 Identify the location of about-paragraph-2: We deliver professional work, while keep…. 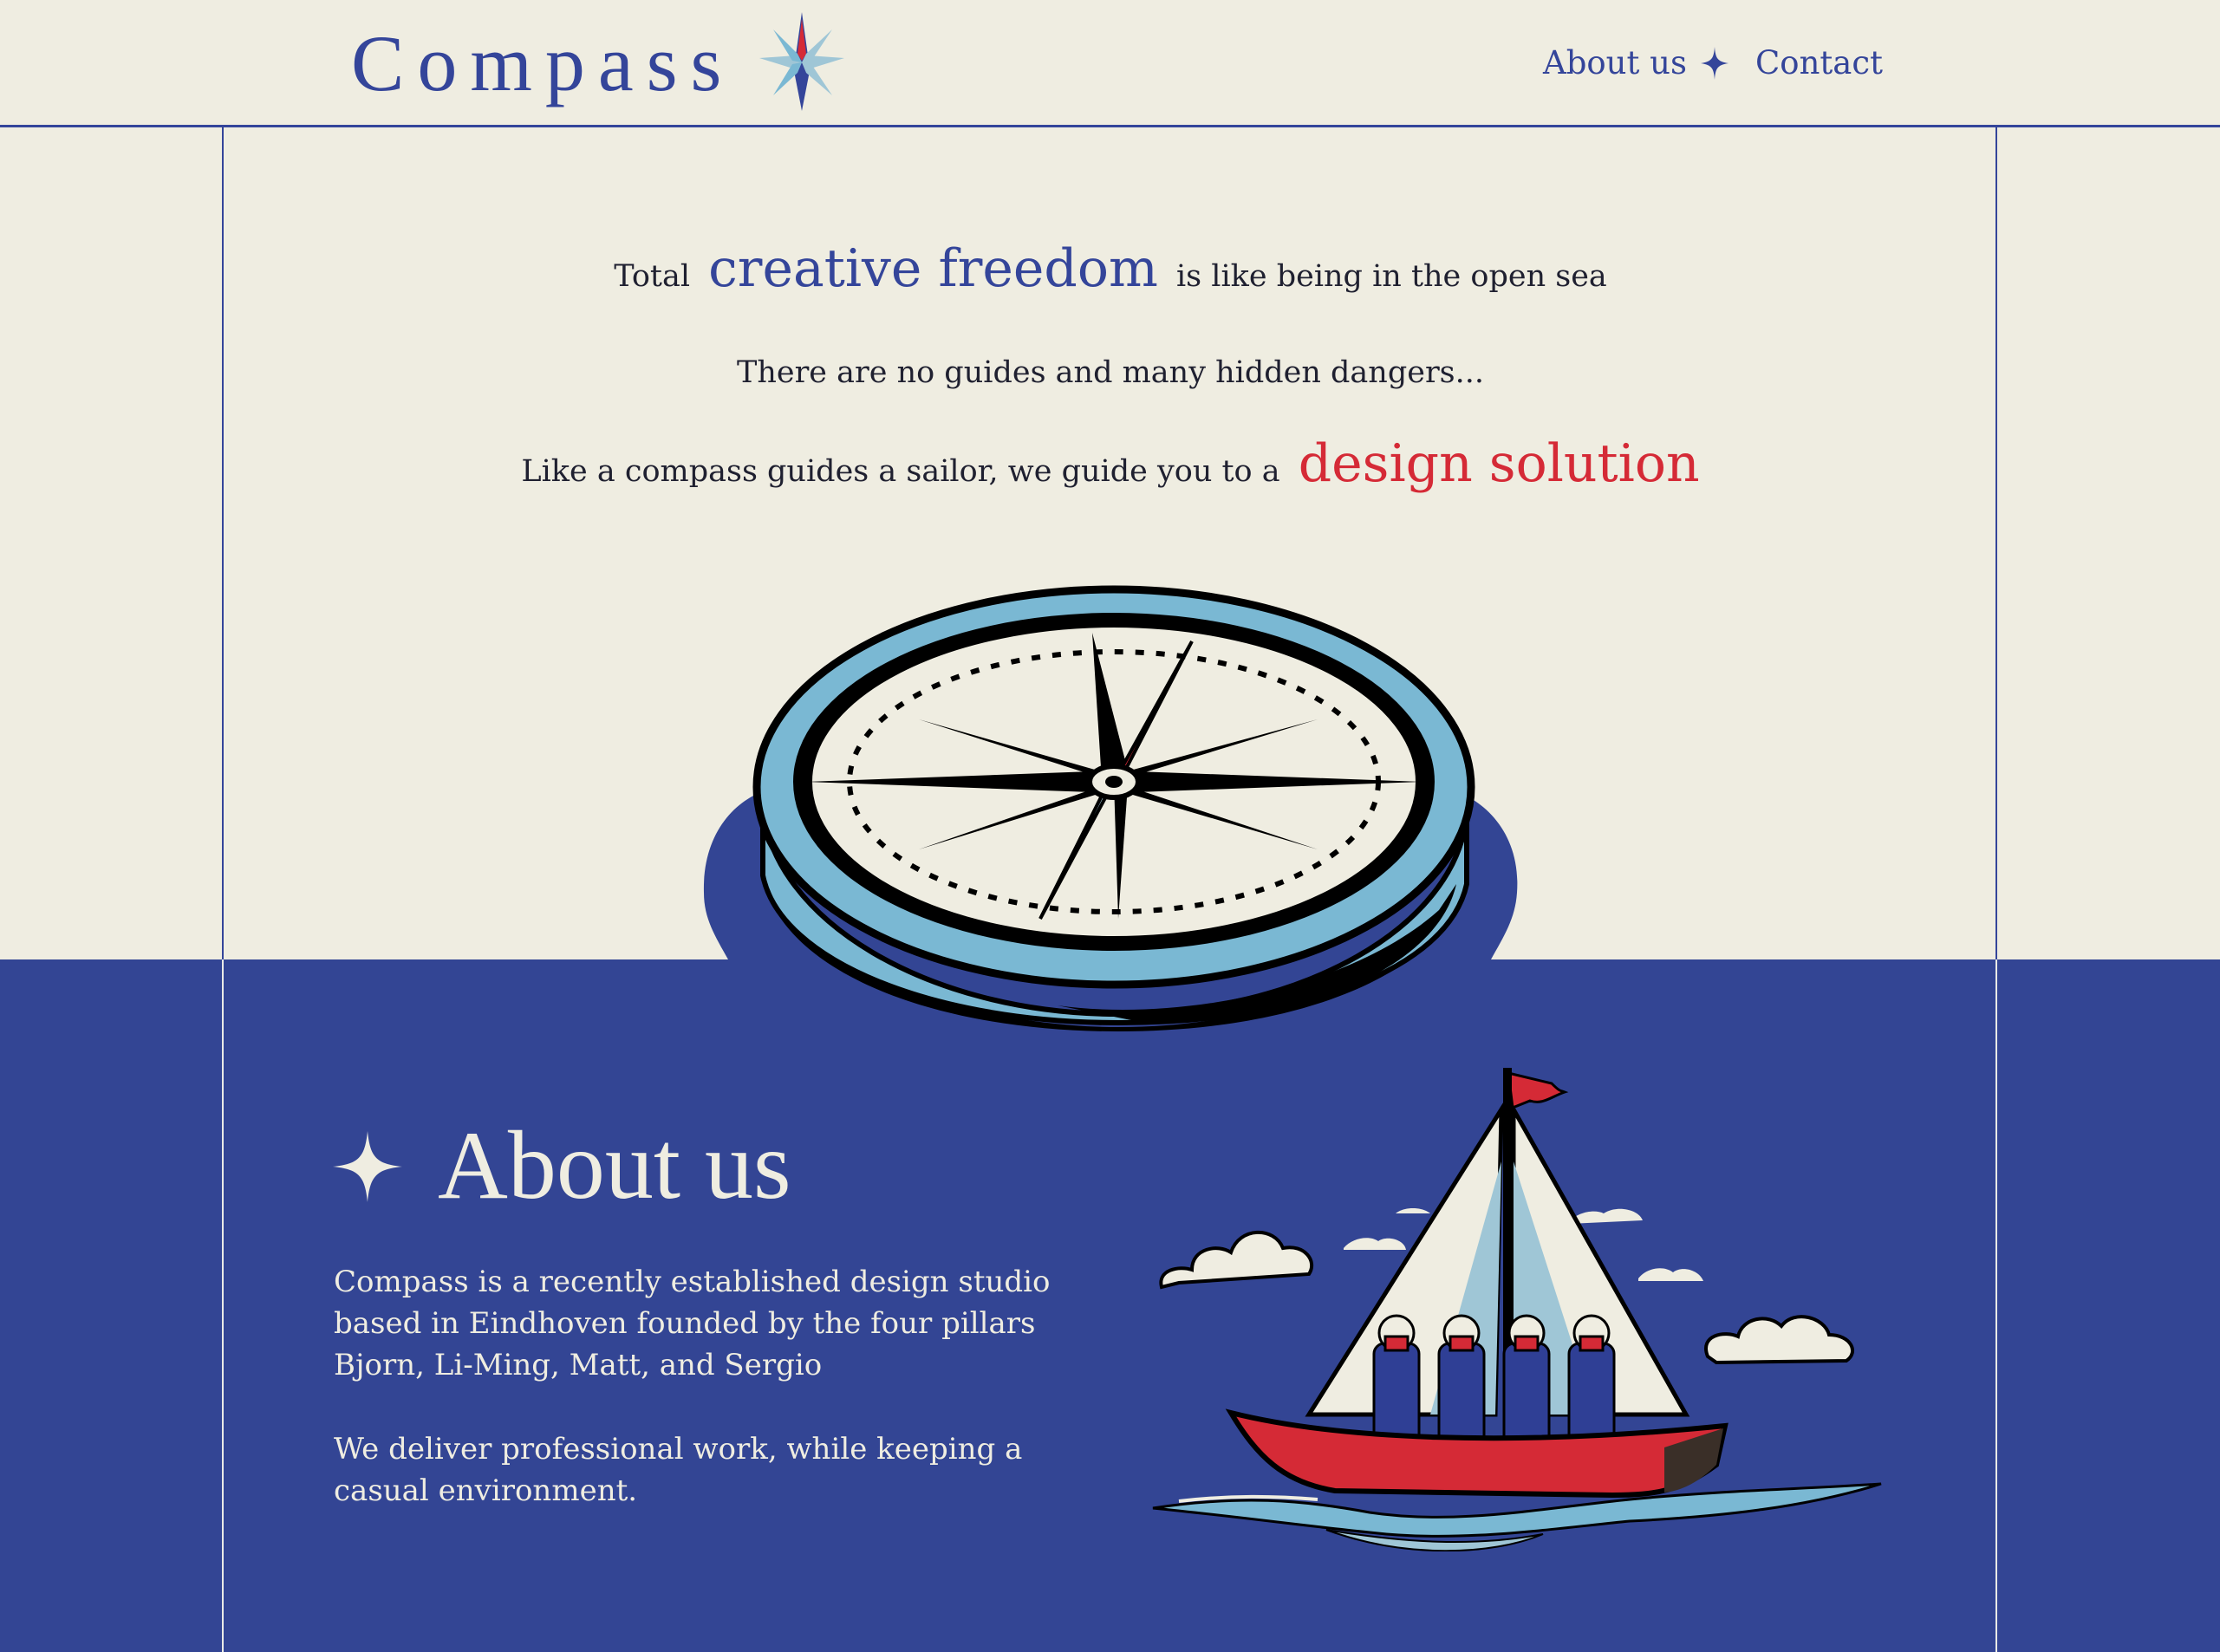
(679, 1470).